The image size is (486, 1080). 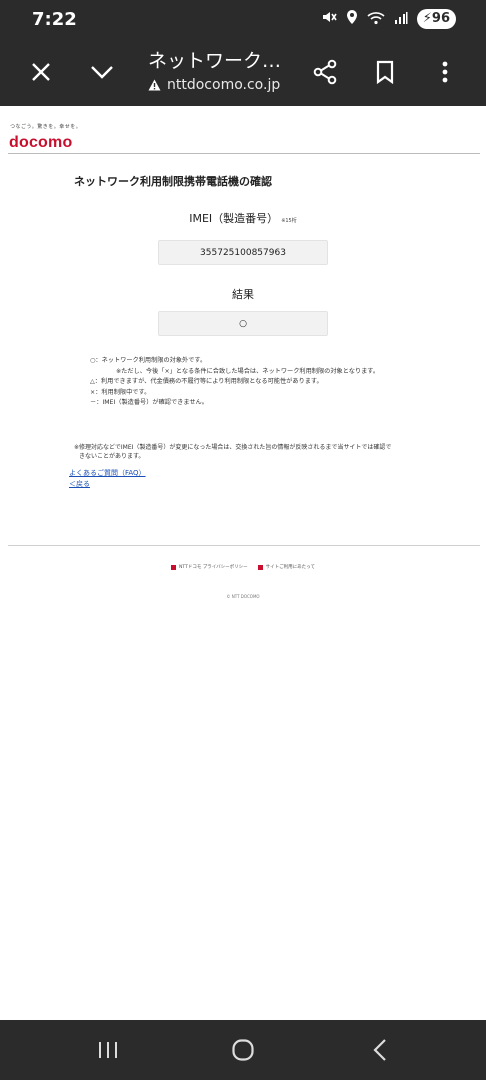 I want to click on back-link: ＜戻る, so click(x=79, y=484).